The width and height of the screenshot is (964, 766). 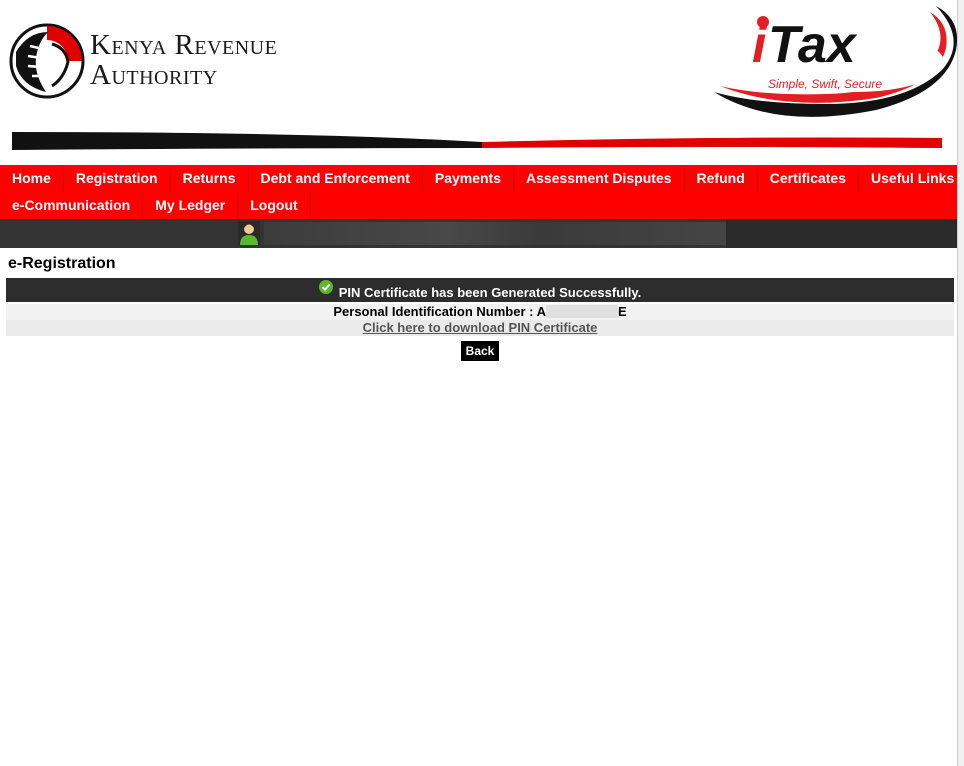 What do you see at coordinates (469, 178) in the screenshot?
I see `menu-payments: Payments` at bounding box center [469, 178].